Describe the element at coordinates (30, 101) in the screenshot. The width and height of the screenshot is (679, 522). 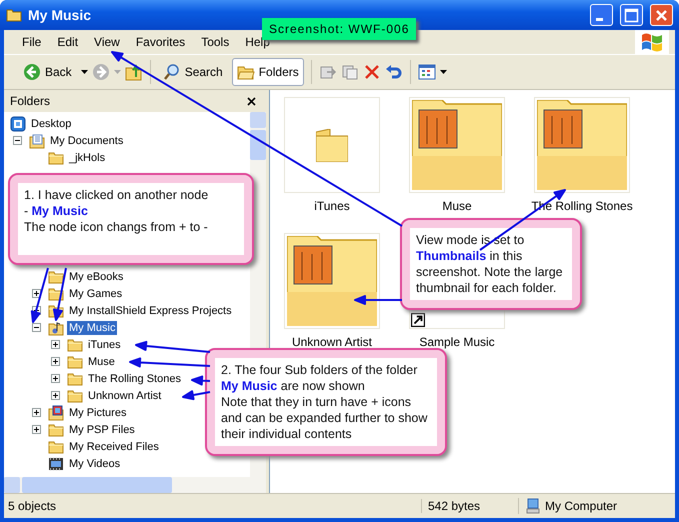
I see `pane-title: Folders` at that location.